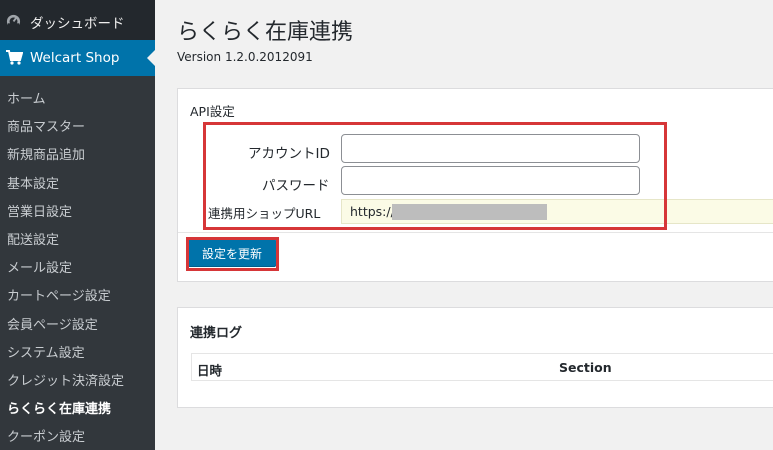 The image size is (773, 450). What do you see at coordinates (232, 254) in the screenshot?
I see `button-highlight-frame` at bounding box center [232, 254].